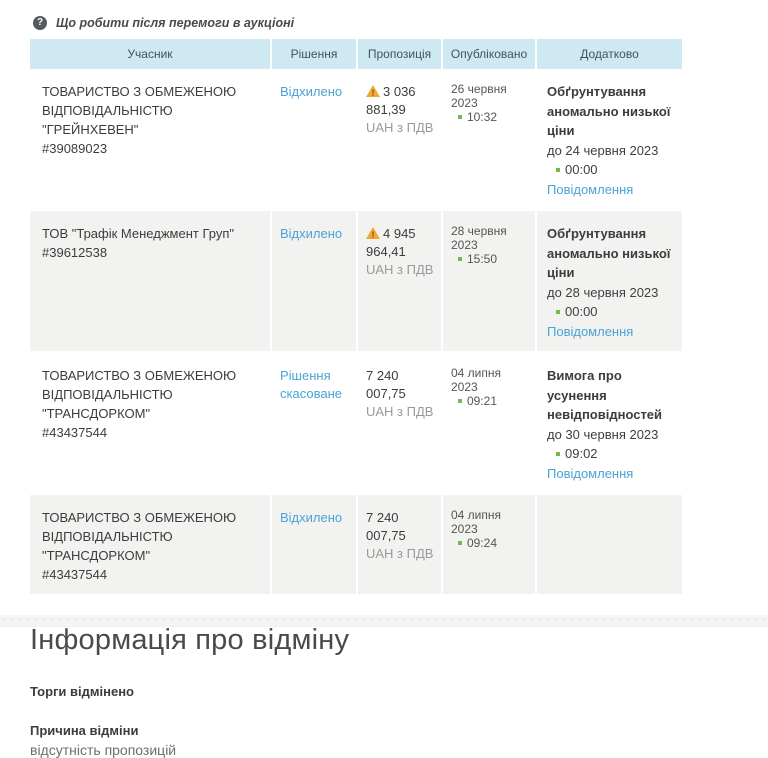 This screenshot has height=758, width=768. What do you see at coordinates (479, 96) in the screenshot?
I see `published-date: 26 червня 2023` at bounding box center [479, 96].